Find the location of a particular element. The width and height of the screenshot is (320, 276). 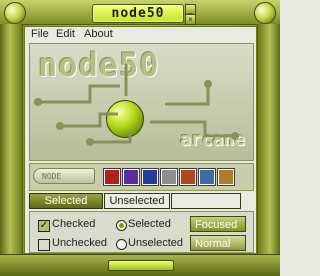

titlebar: node50 _ × is located at coordinates (140, 12).